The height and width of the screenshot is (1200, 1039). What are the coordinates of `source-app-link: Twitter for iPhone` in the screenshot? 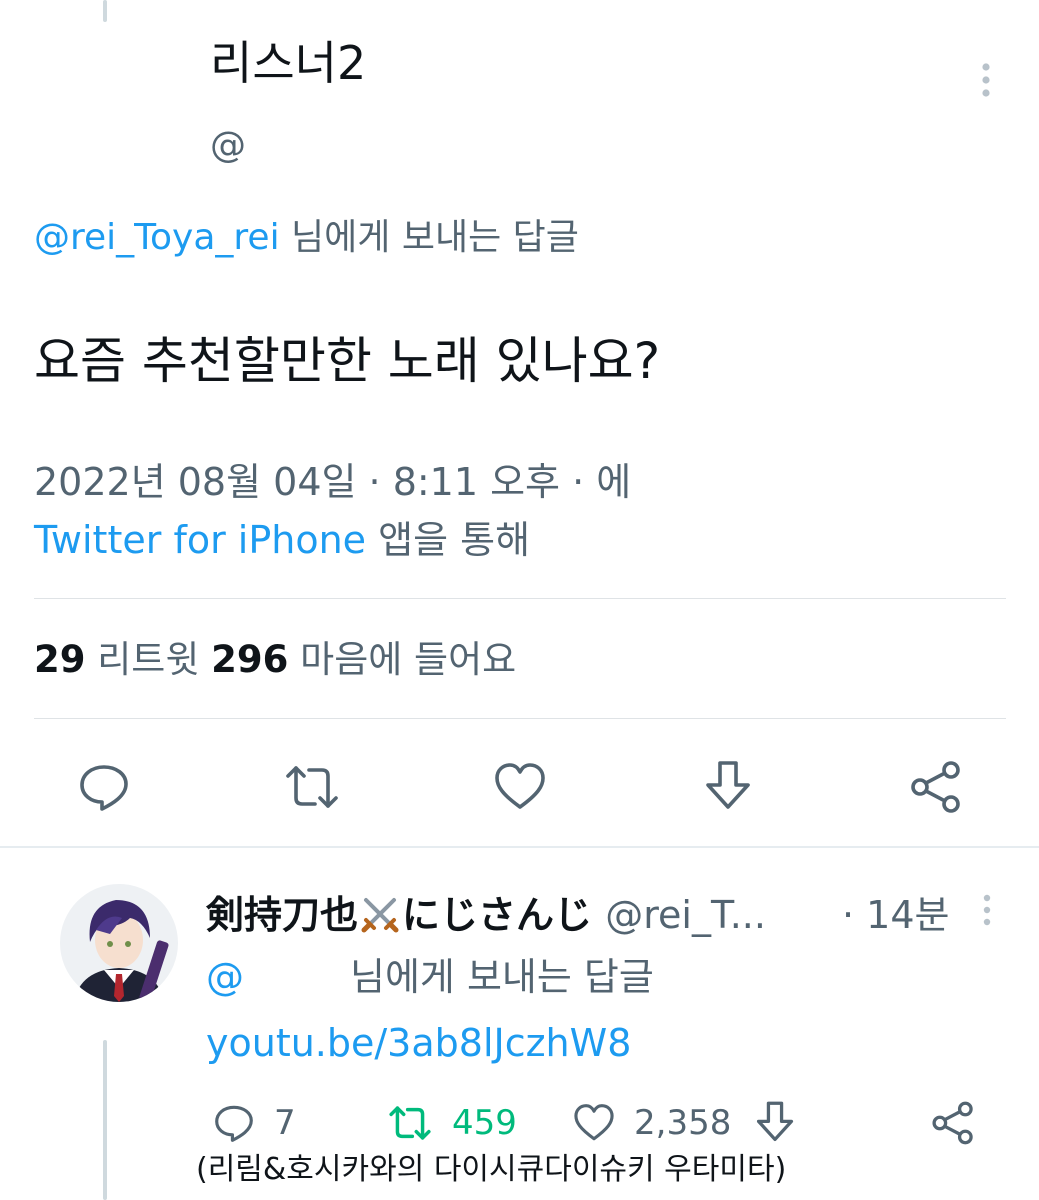 It's located at (200, 540).